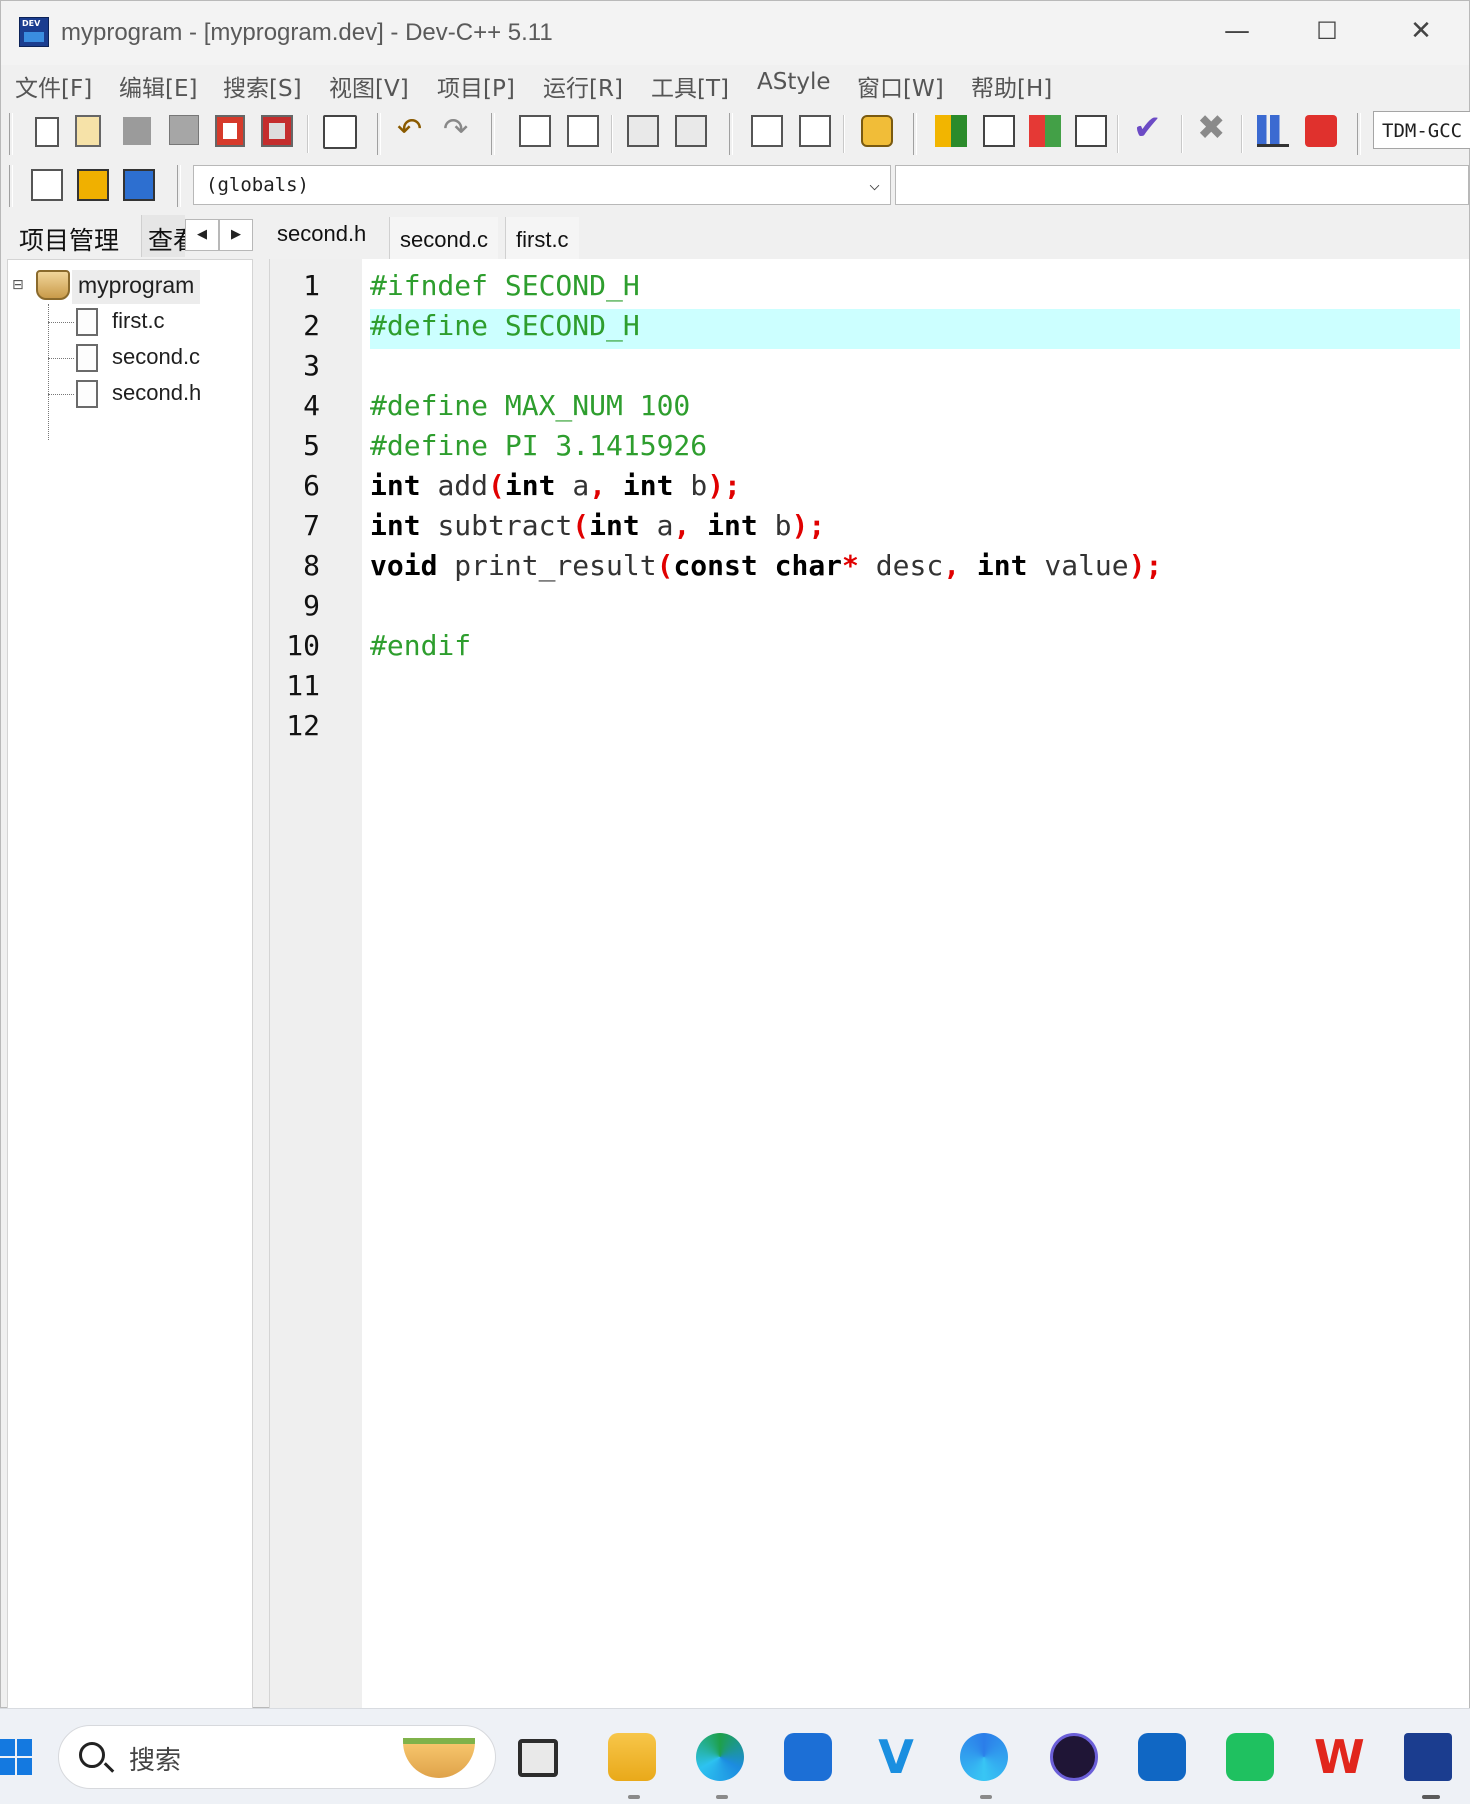 Image resolution: width=1470 pixels, height=1804 pixels. Describe the element at coordinates (538, 1758) in the screenshot. I see `task-view-icon` at that location.